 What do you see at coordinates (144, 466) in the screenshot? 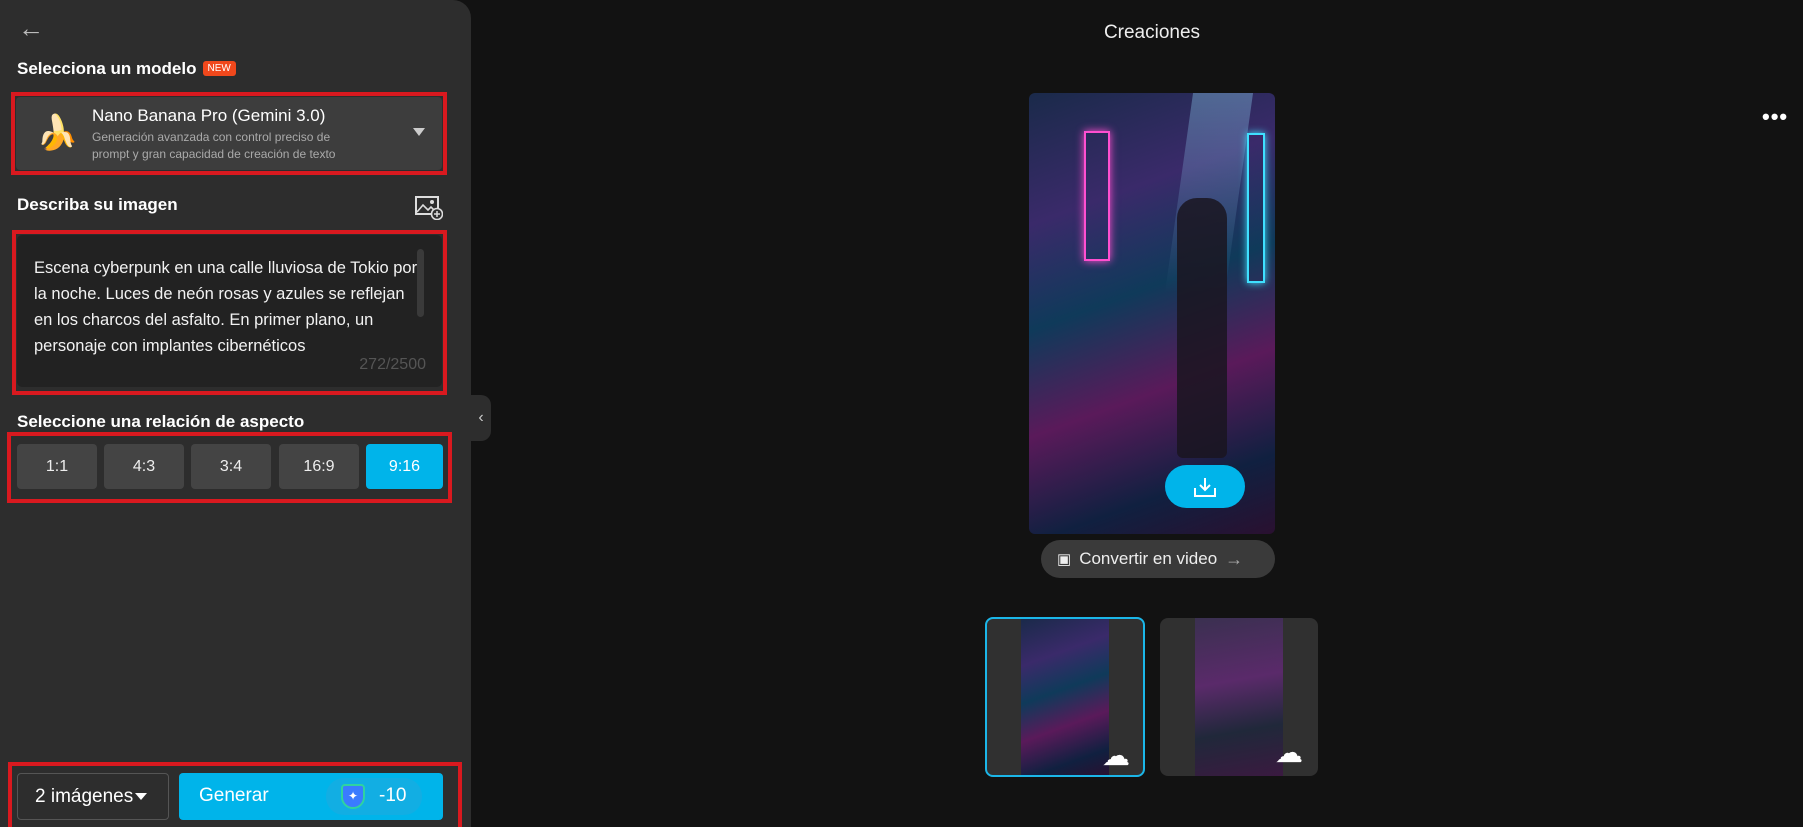
I see `aspect-4-3-button: 4:3` at bounding box center [144, 466].